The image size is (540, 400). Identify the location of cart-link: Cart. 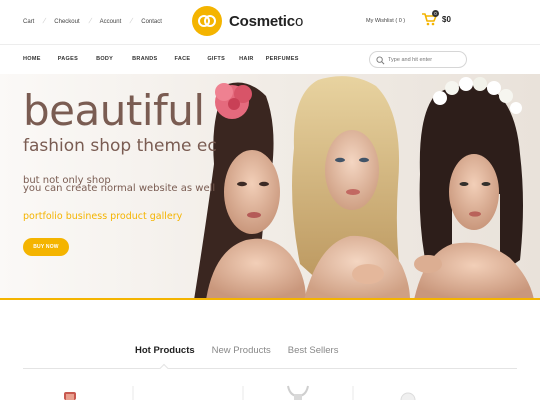
(28, 22).